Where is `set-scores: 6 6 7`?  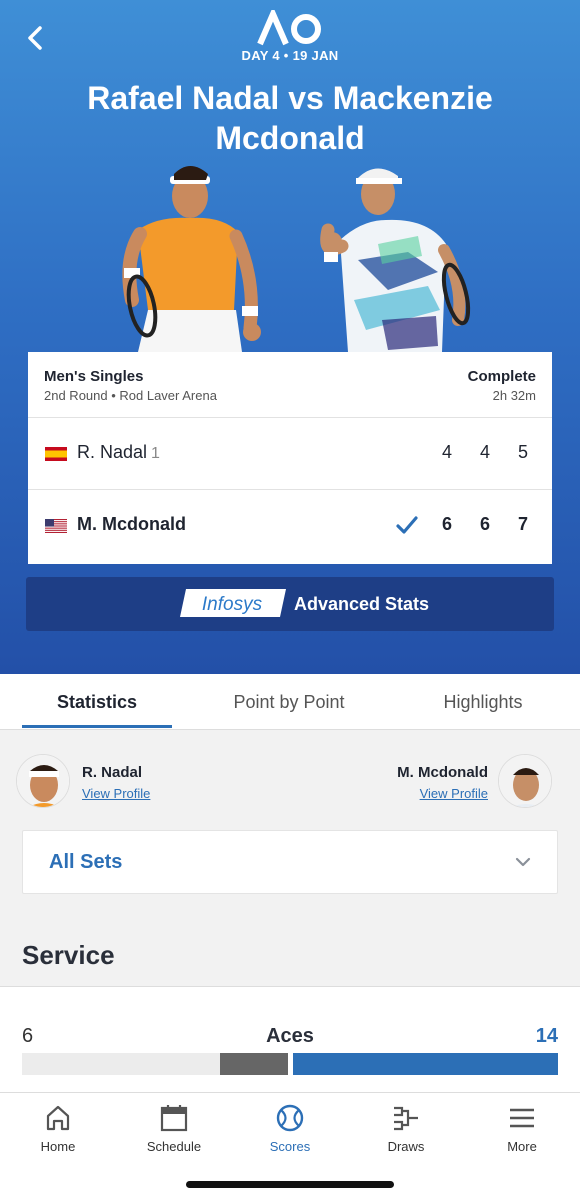 set-scores: 6 6 7 is located at coordinates (471, 524).